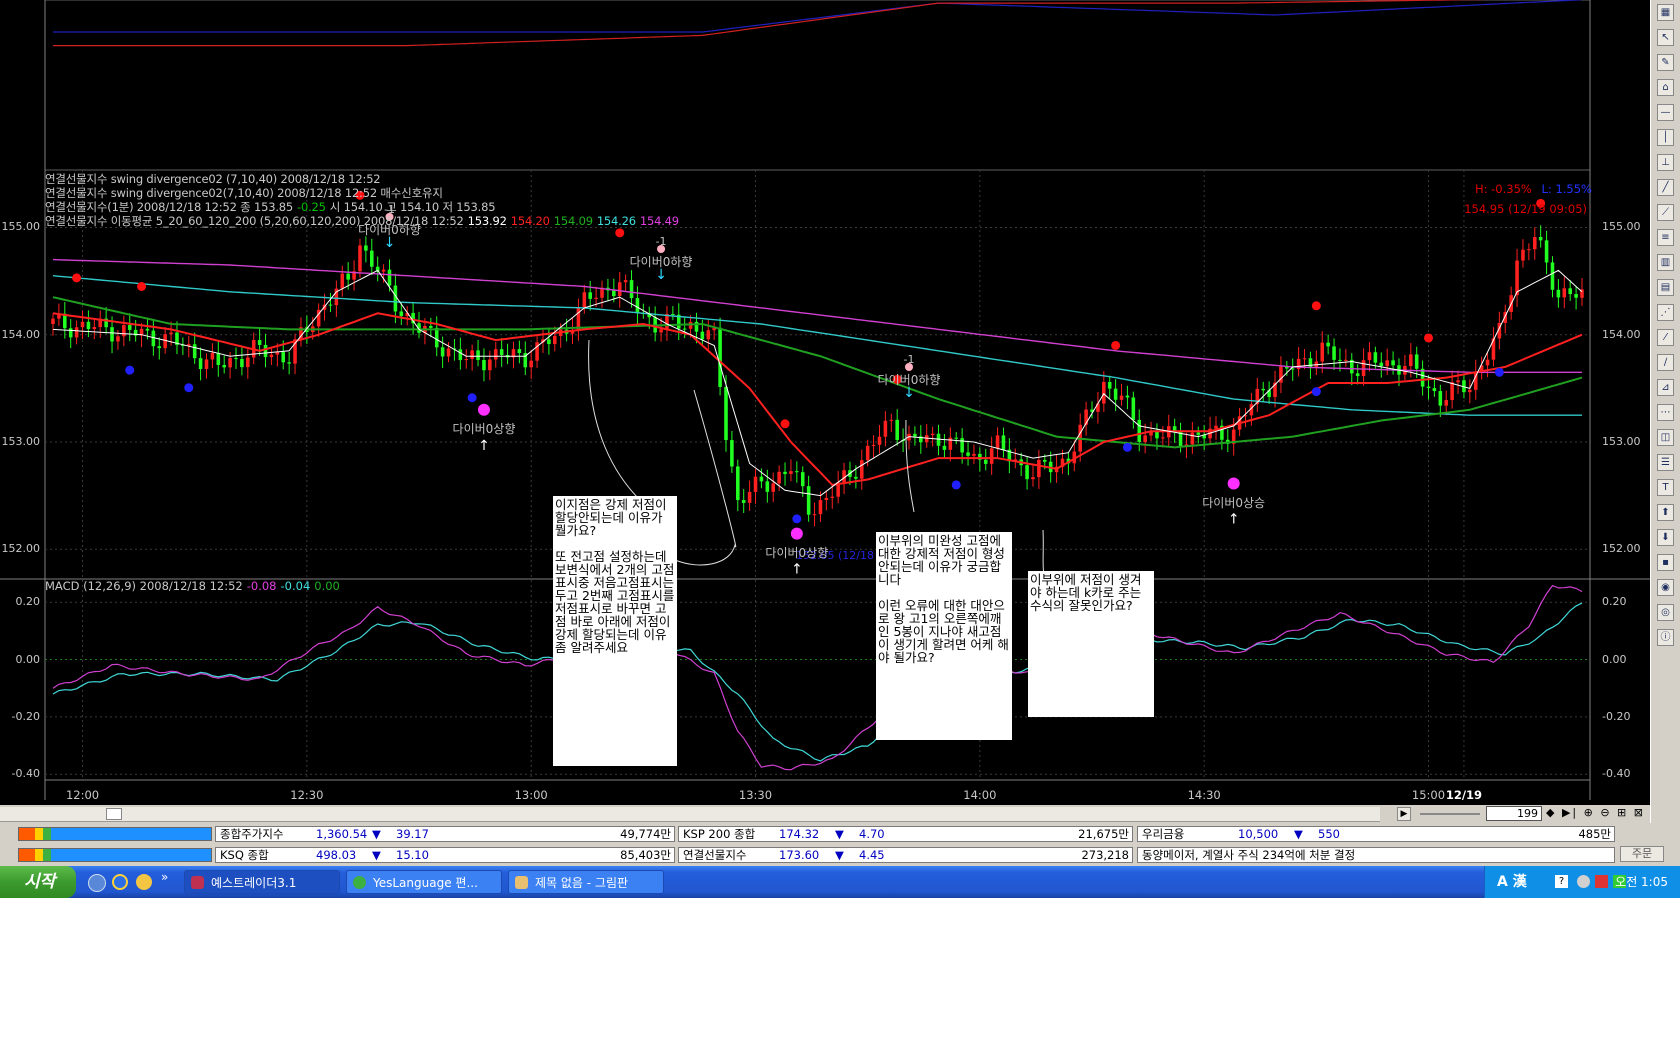 The width and height of the screenshot is (1680, 1050). Describe the element at coordinates (909, 359) in the screenshot. I see `signal-count: -1` at that location.